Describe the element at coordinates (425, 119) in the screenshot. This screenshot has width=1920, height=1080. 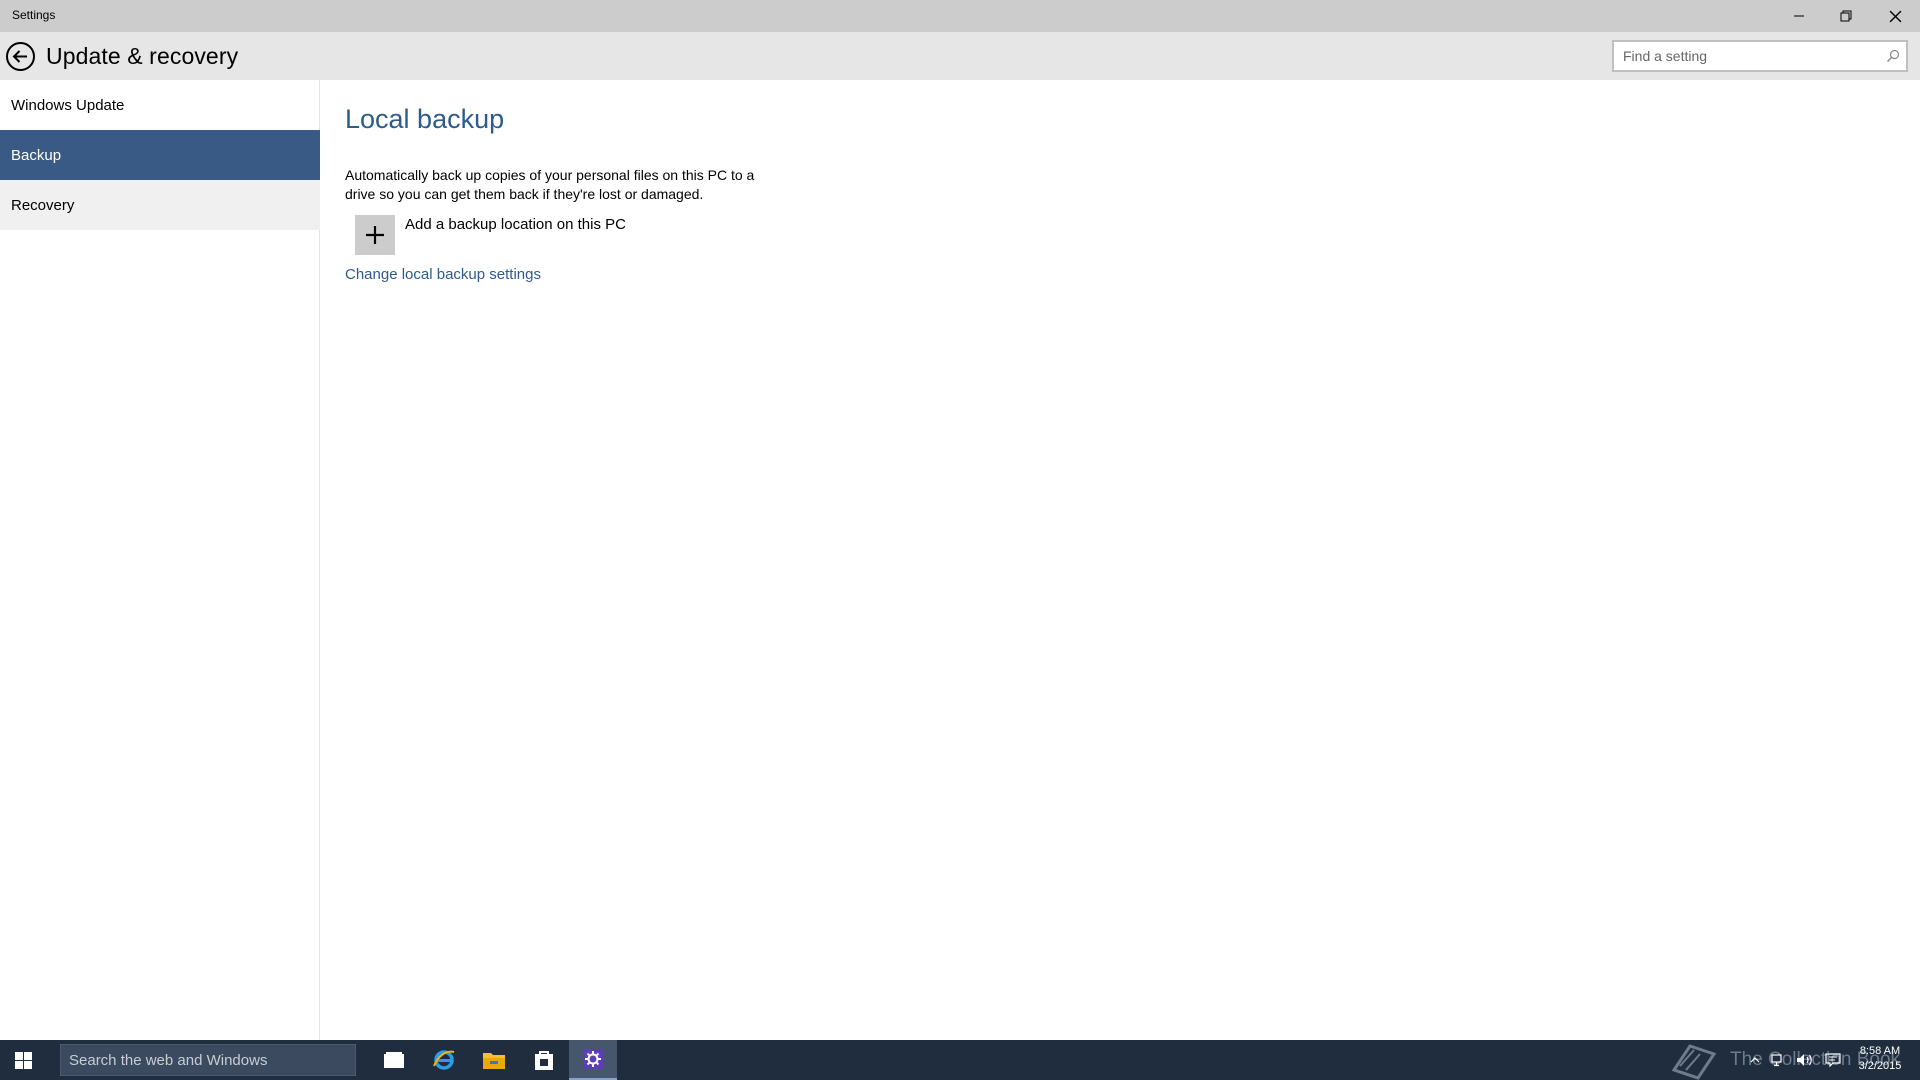
I see `section-title: Local backup` at that location.